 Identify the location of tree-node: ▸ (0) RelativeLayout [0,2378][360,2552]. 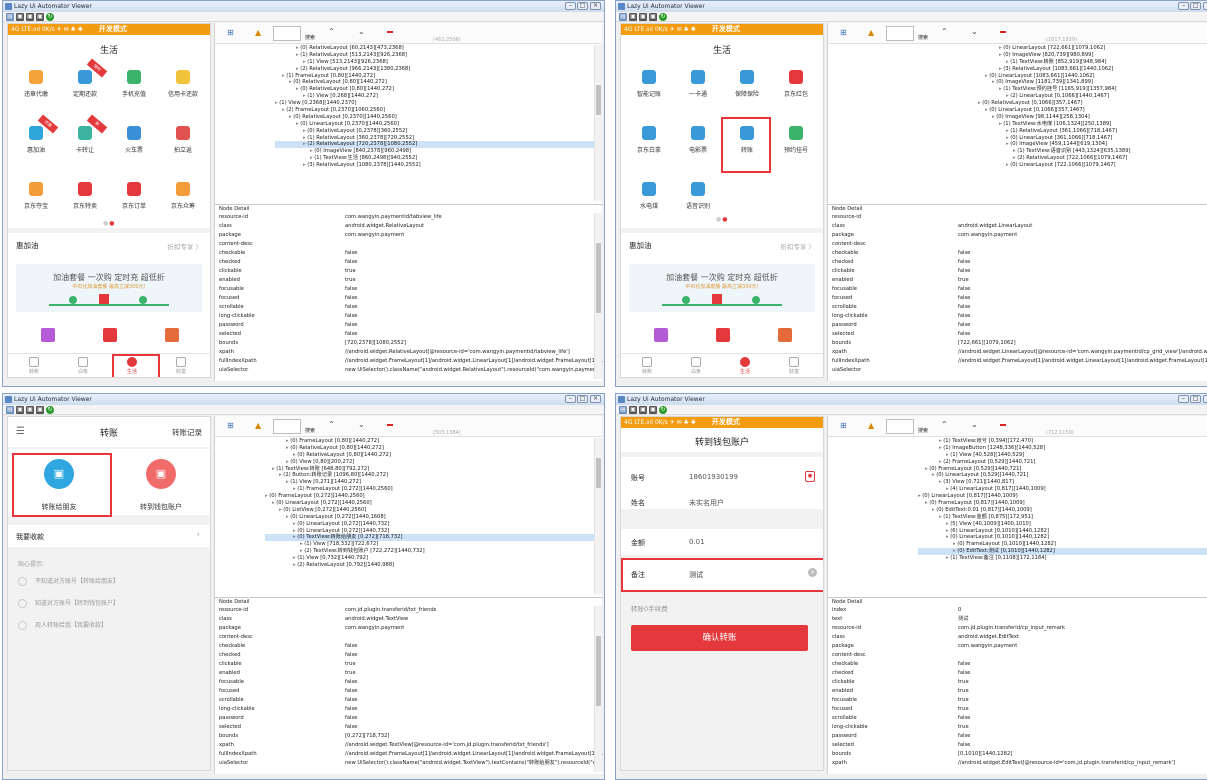
(435, 131).